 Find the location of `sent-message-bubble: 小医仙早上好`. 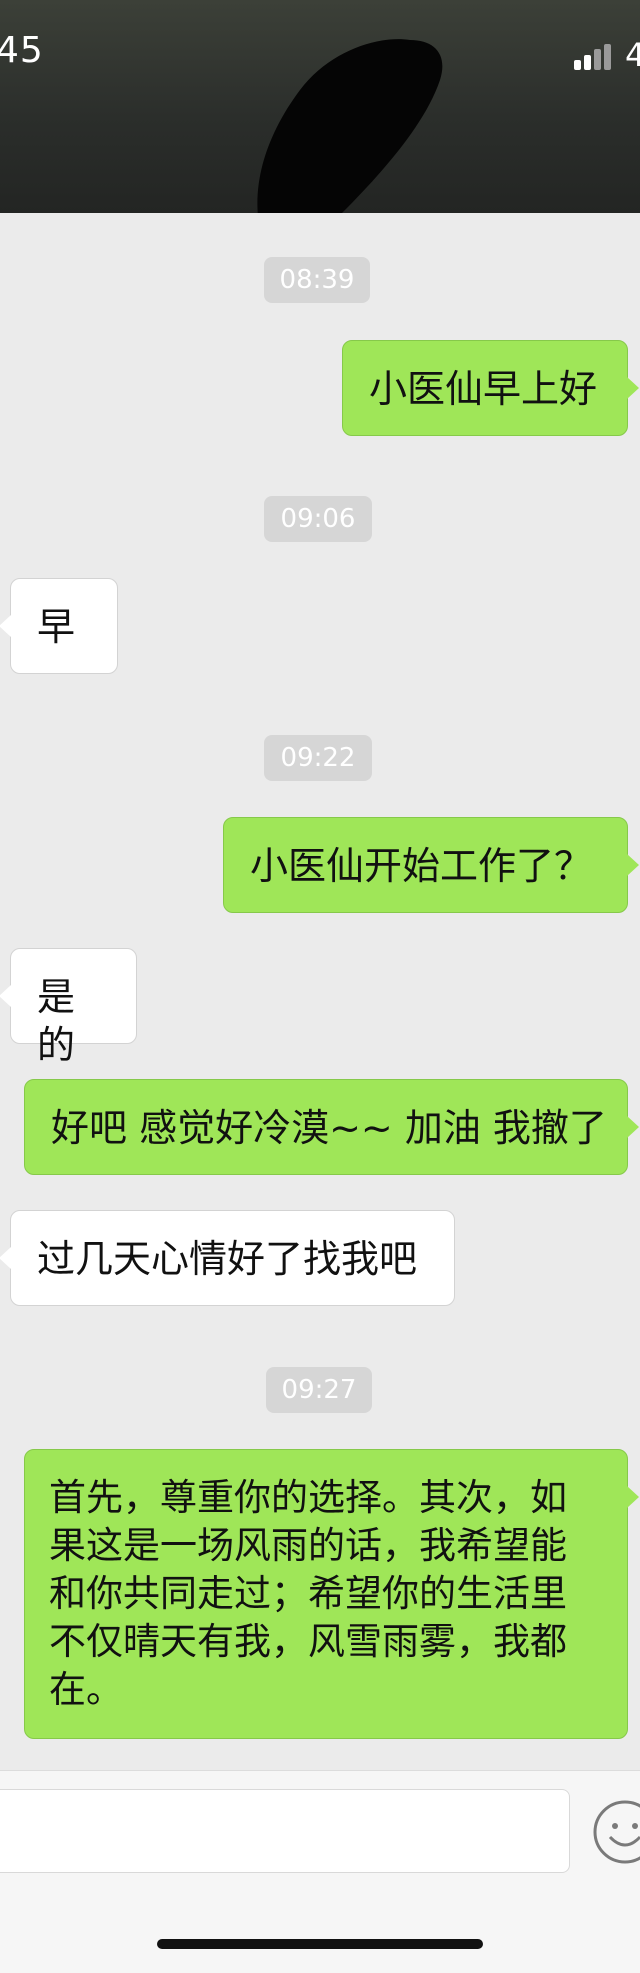

sent-message-bubble: 小医仙早上好 is located at coordinates (490, 388).